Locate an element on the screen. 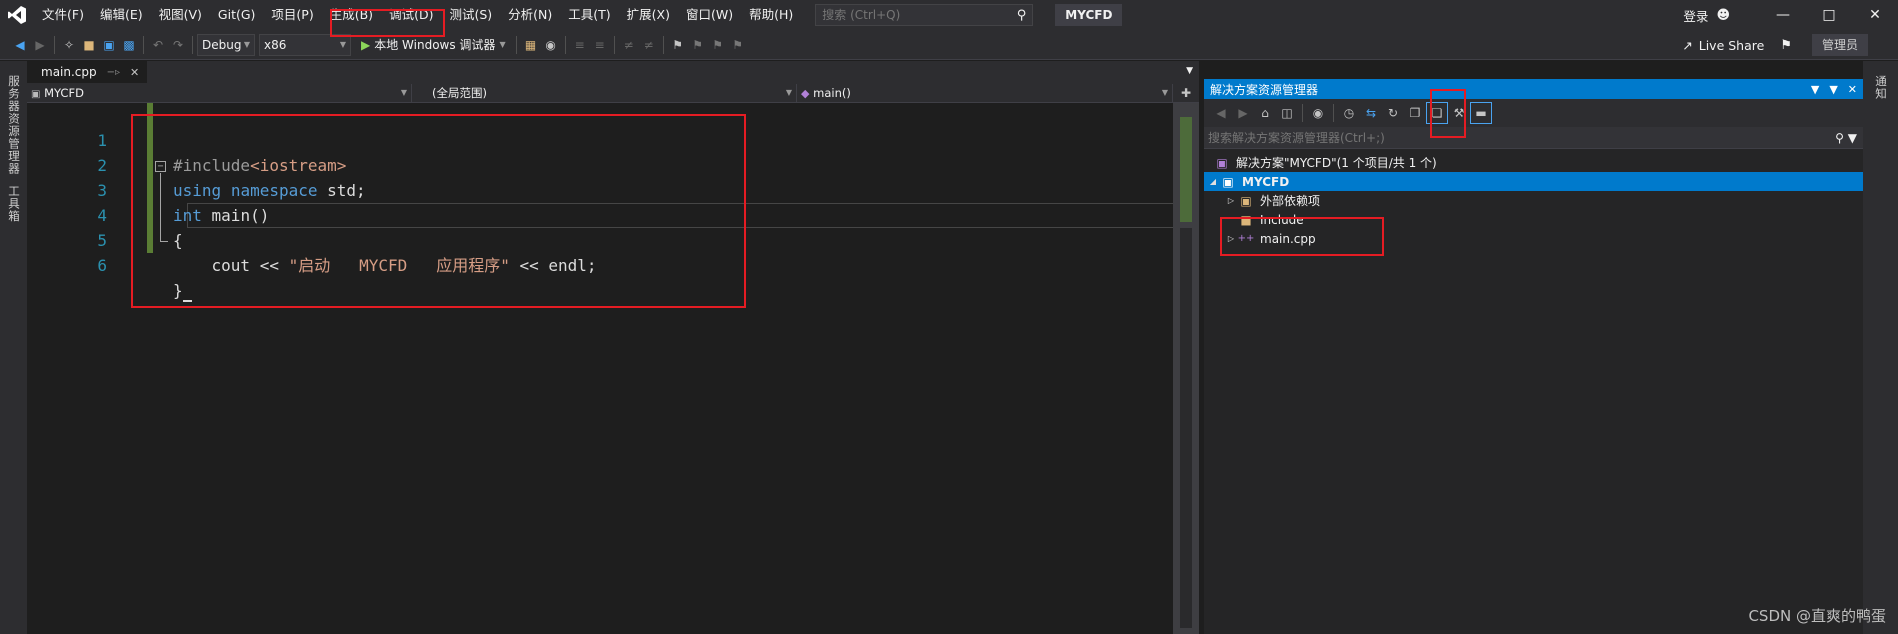 This screenshot has height=634, width=1898. solution-platform-select: x86 ▼ is located at coordinates (305, 44).